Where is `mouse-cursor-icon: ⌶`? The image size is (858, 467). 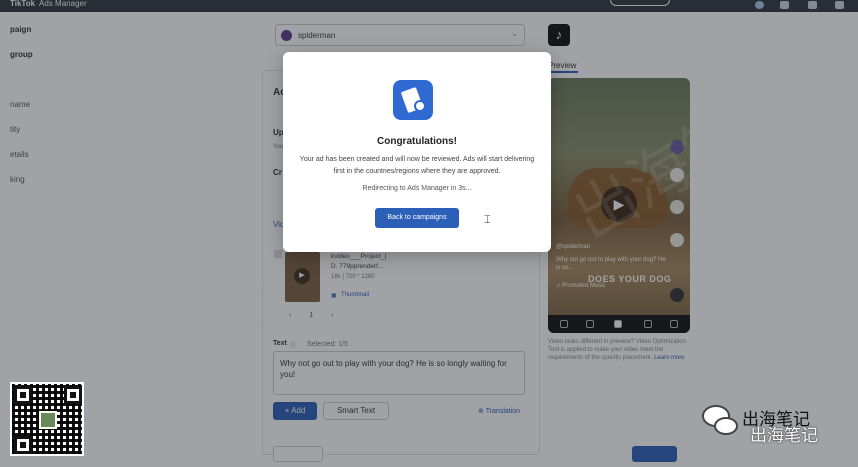 mouse-cursor-icon: ⌶ is located at coordinates (487, 220).